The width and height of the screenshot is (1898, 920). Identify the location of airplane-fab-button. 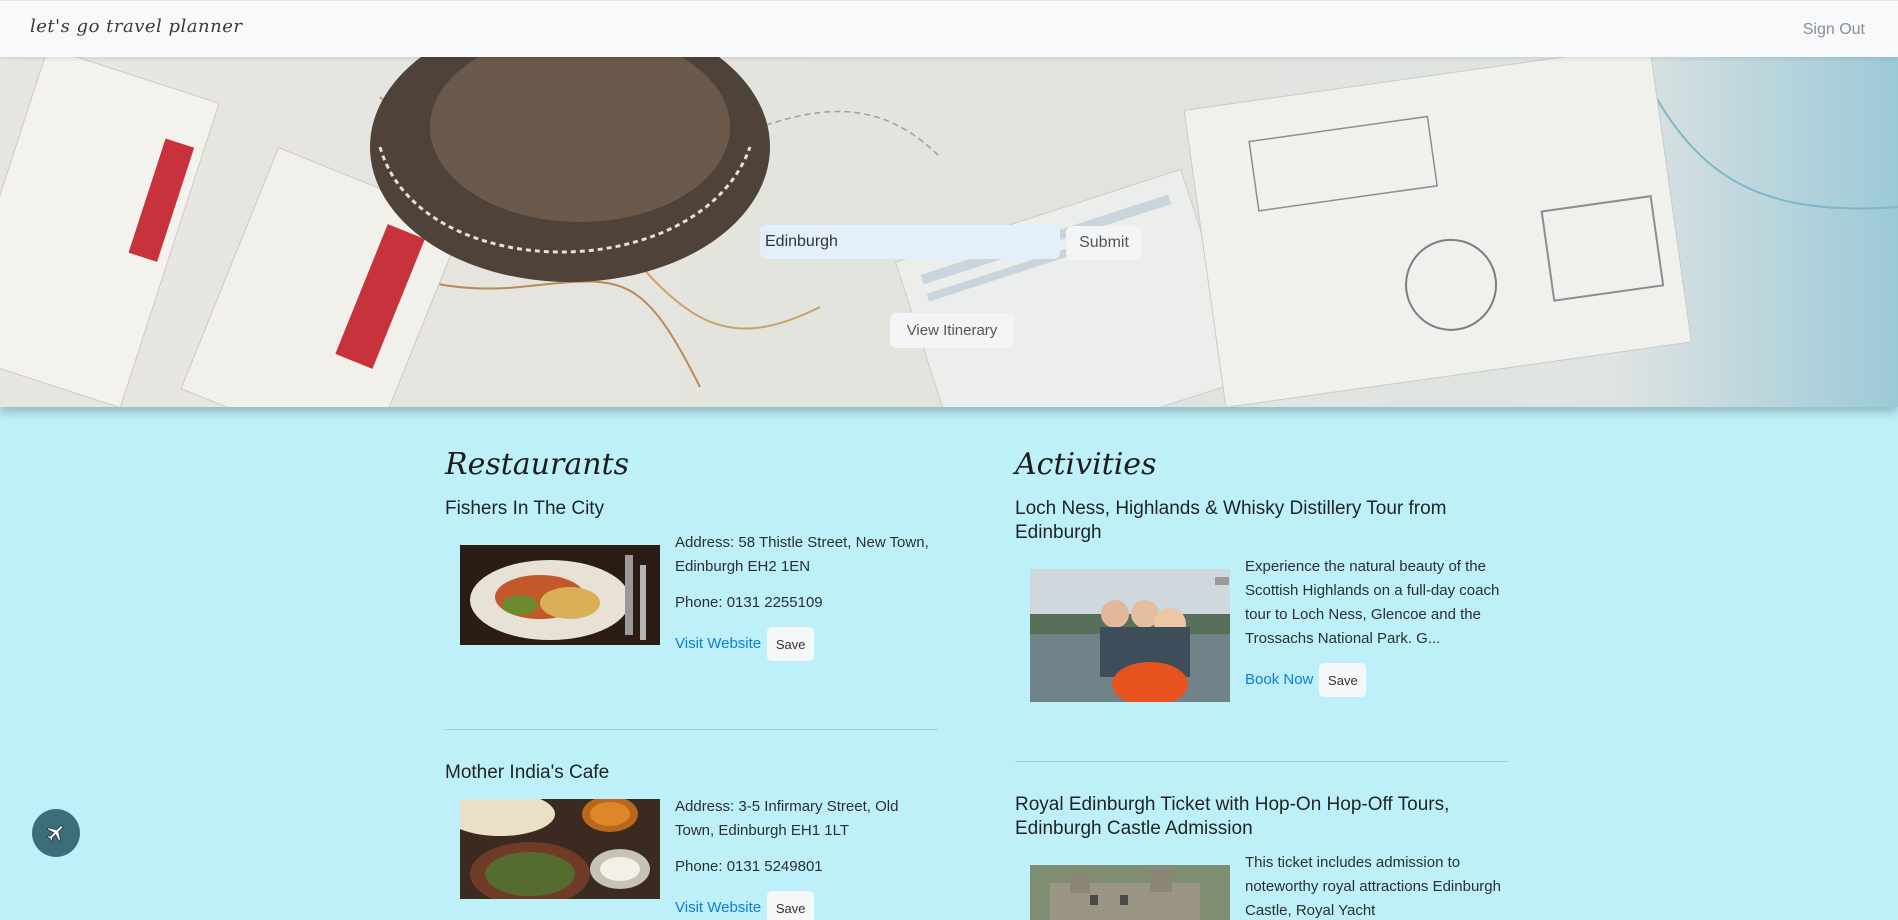
(56, 833).